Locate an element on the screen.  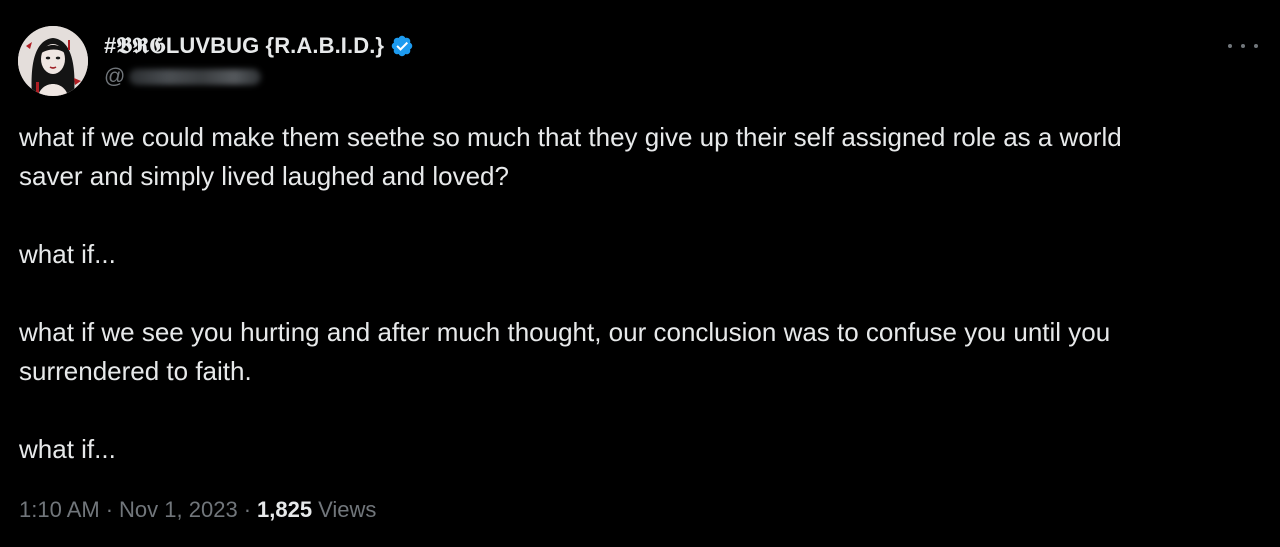
more-options-button is located at coordinates (1243, 46).